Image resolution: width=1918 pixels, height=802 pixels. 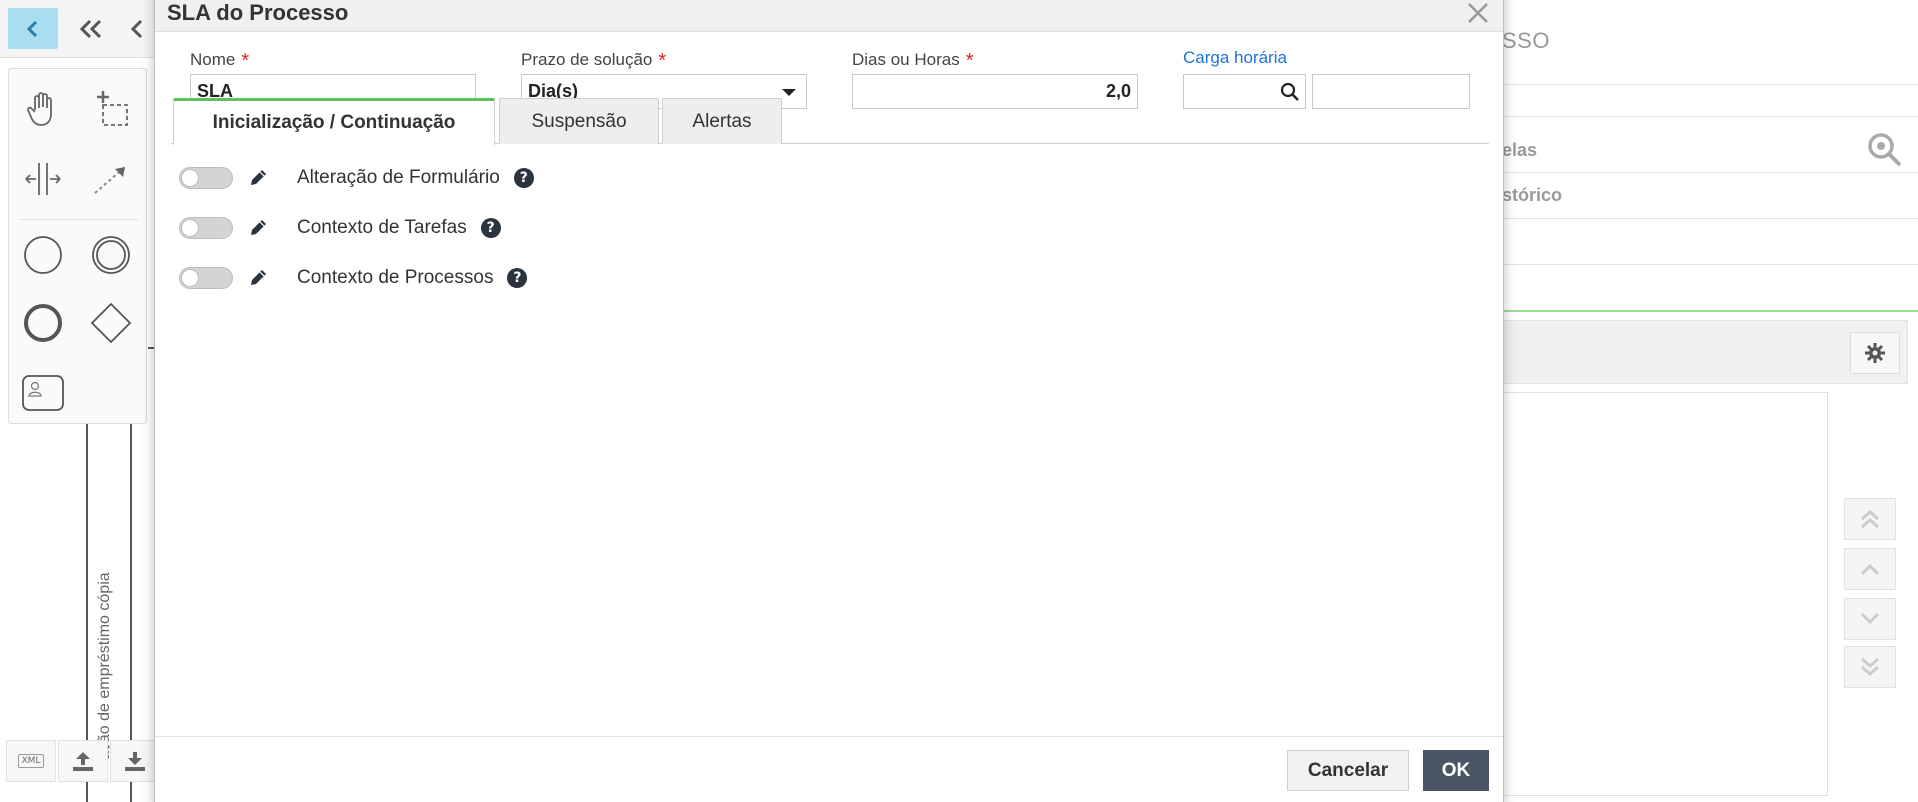 I want to click on prazo-label: Prazo de solução *, so click(x=594, y=60).